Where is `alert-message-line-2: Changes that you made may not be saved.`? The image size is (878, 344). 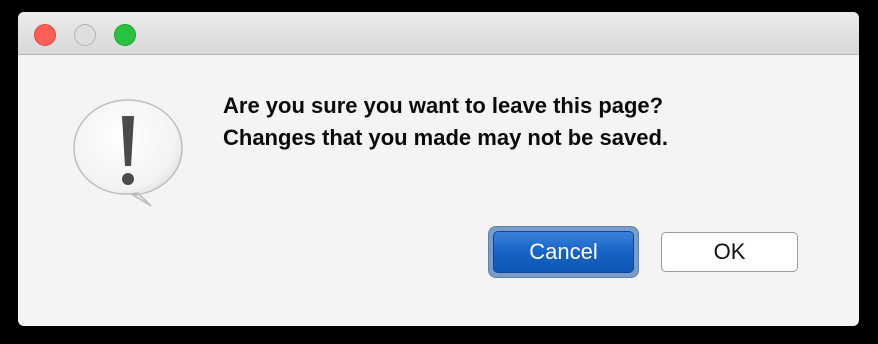 alert-message-line-2: Changes that you made may not be saved. is located at coordinates (446, 137).